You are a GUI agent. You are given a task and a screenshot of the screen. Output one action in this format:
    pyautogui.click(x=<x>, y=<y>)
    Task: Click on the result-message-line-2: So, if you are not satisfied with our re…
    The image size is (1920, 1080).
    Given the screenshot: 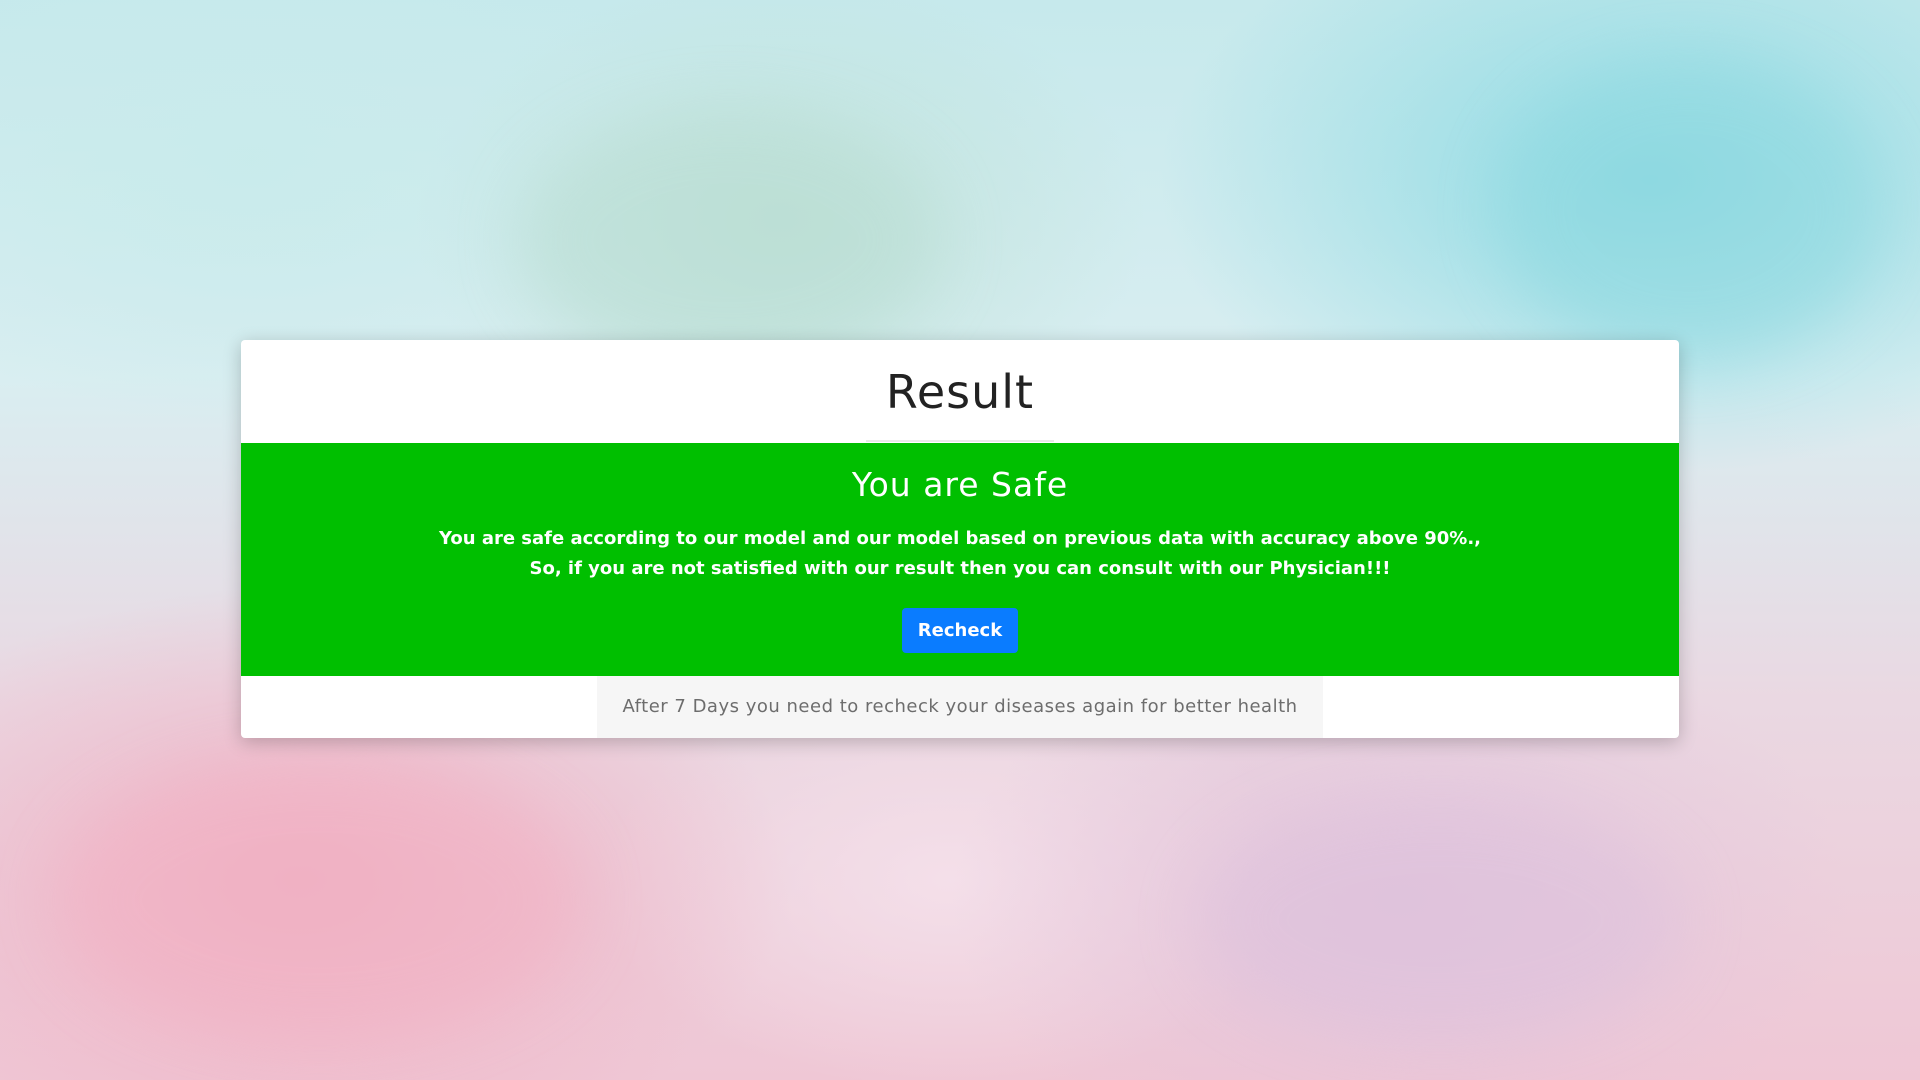 What is the action you would take?
    pyautogui.click(x=960, y=568)
    